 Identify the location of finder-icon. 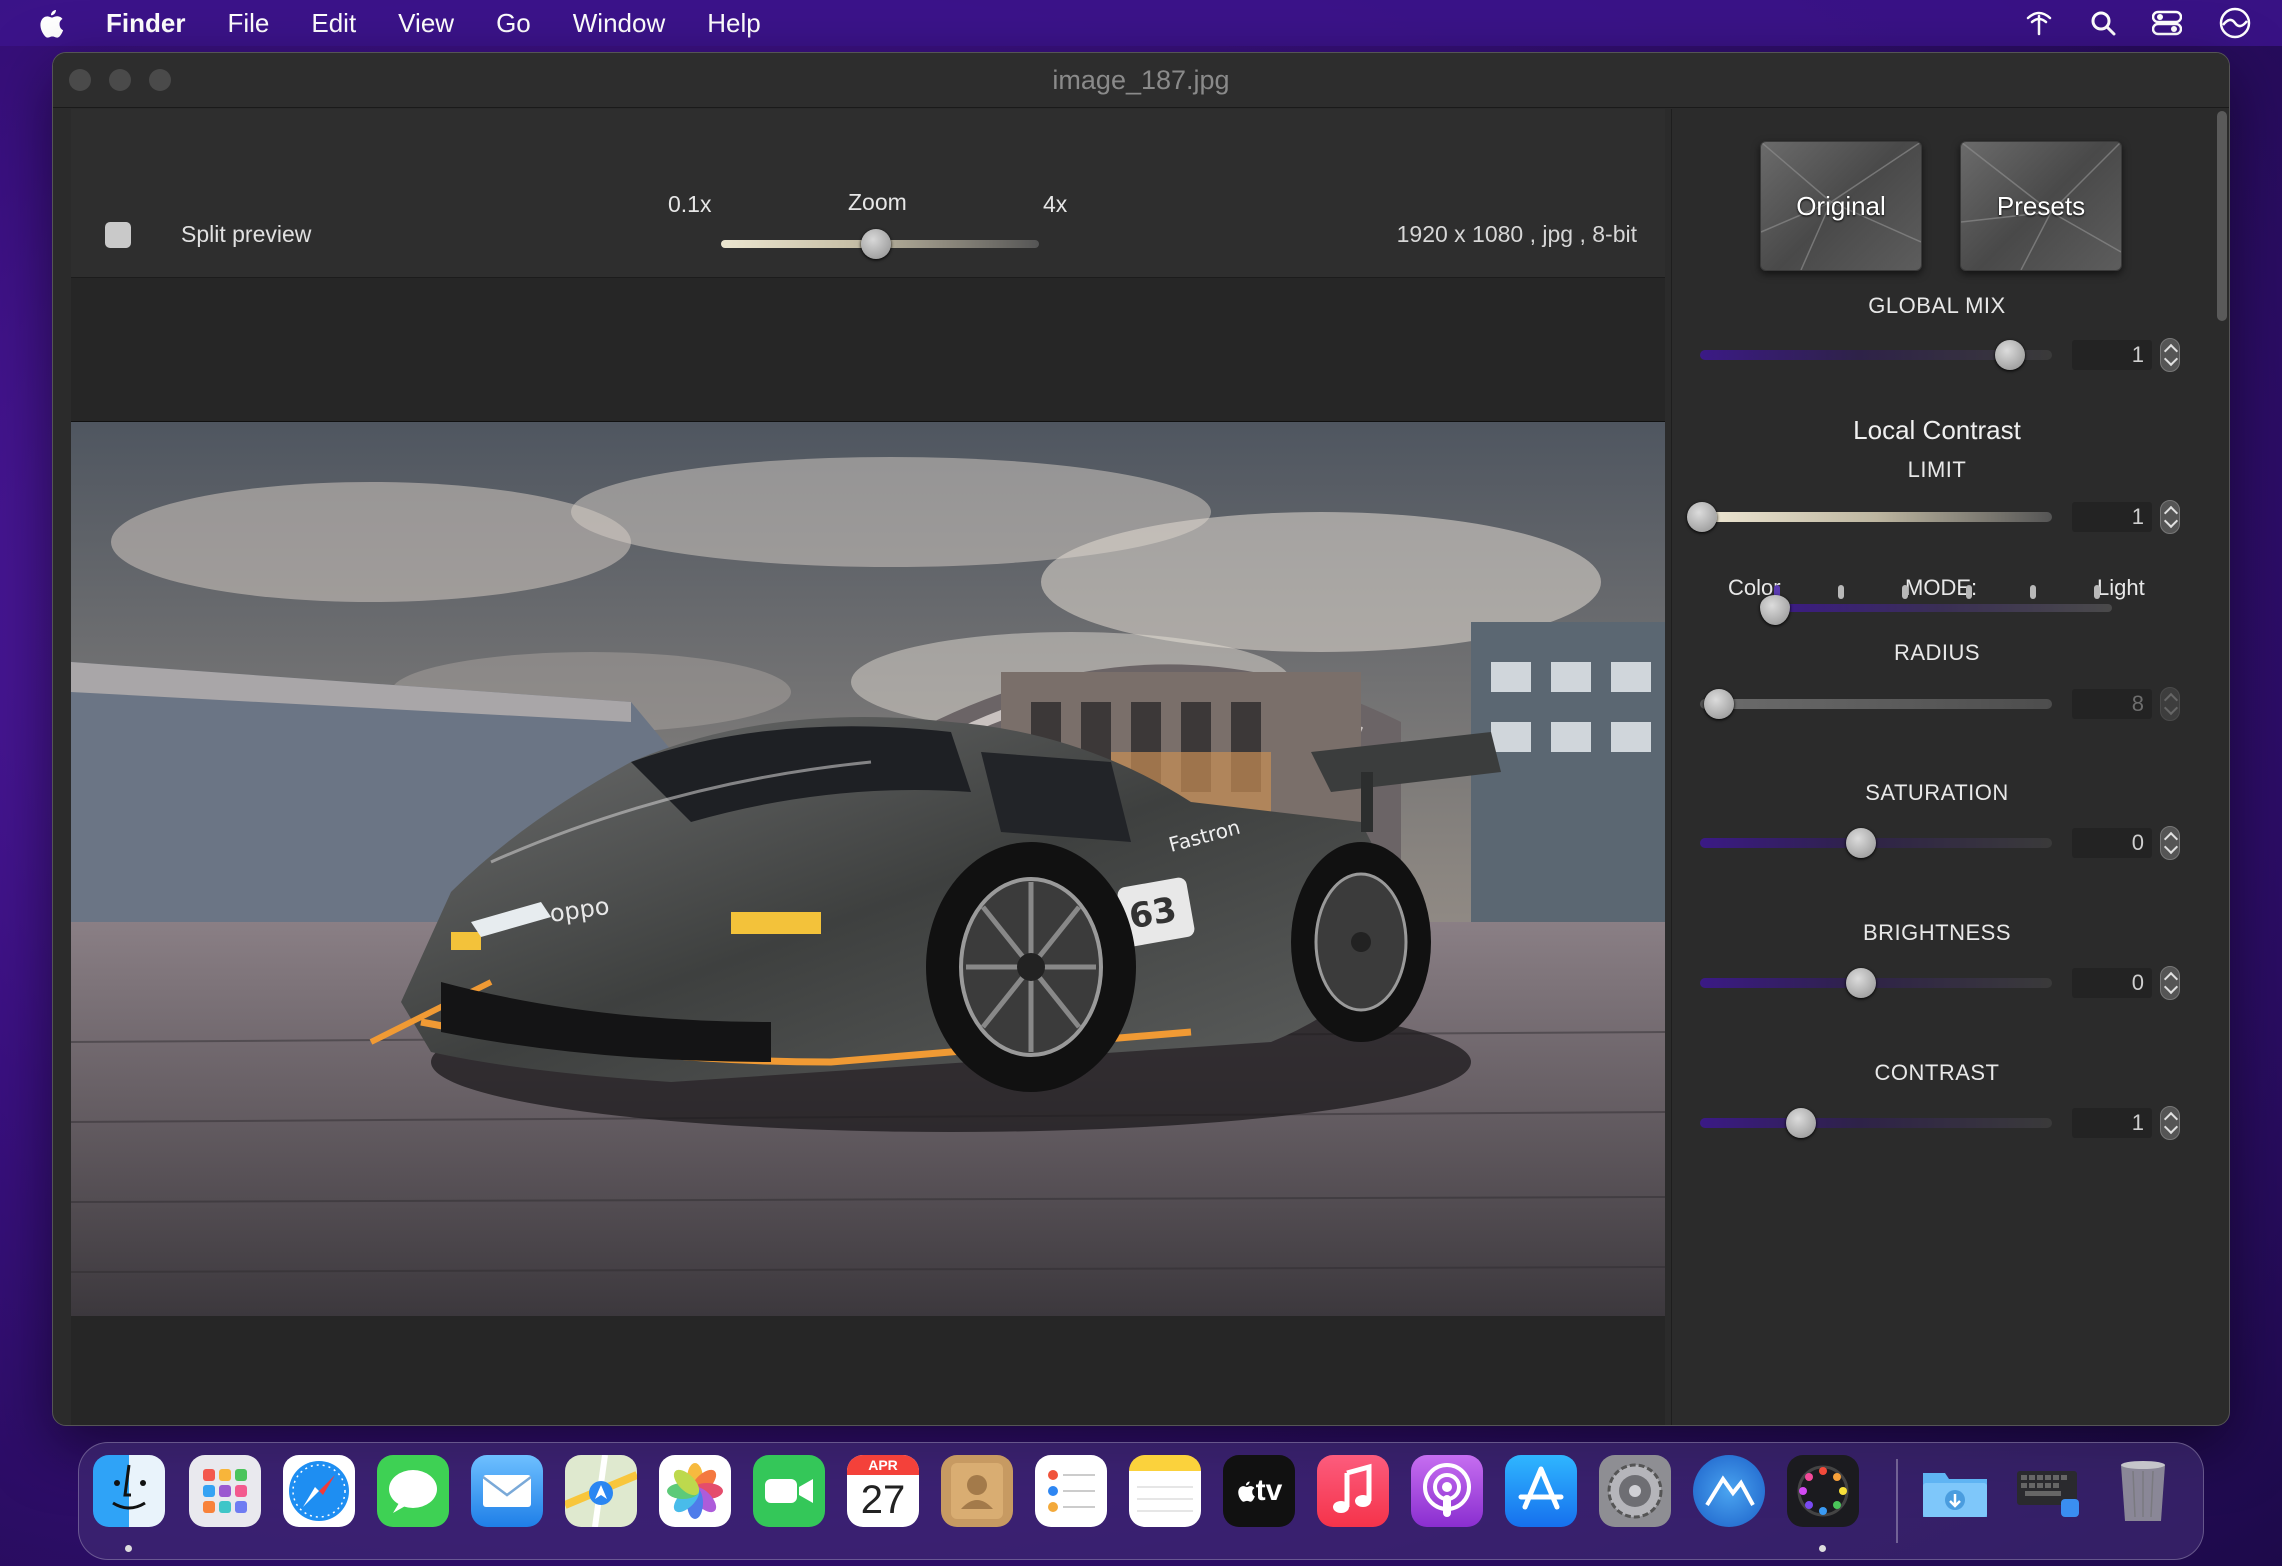
(129, 1491).